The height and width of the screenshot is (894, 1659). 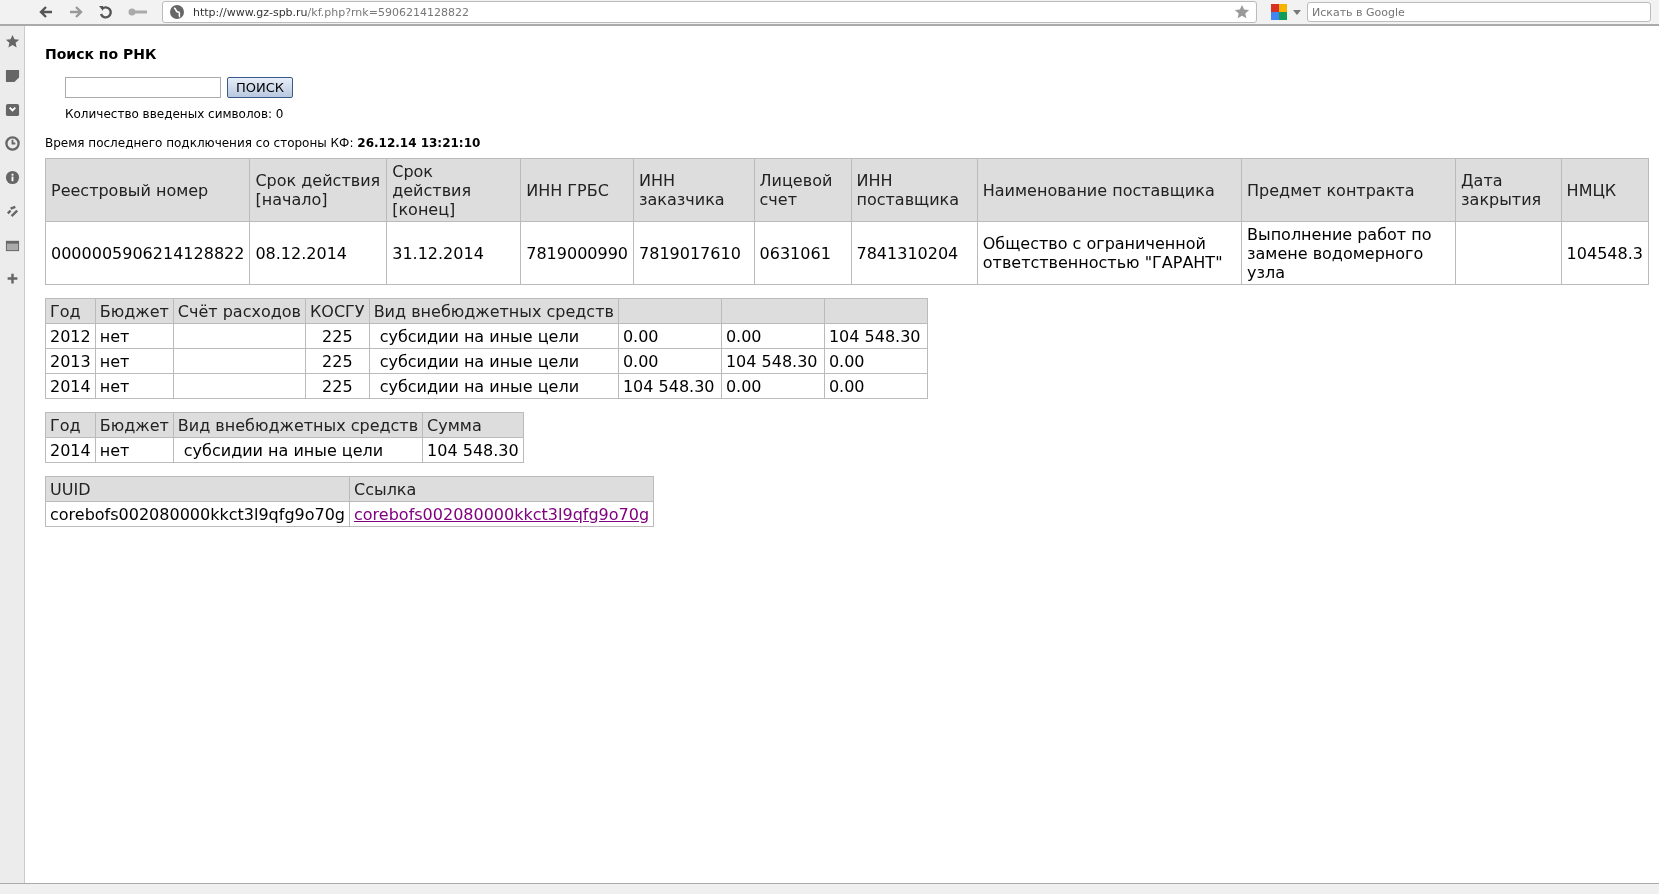 I want to click on page-title: Поиск по РНК, so click(x=101, y=54).